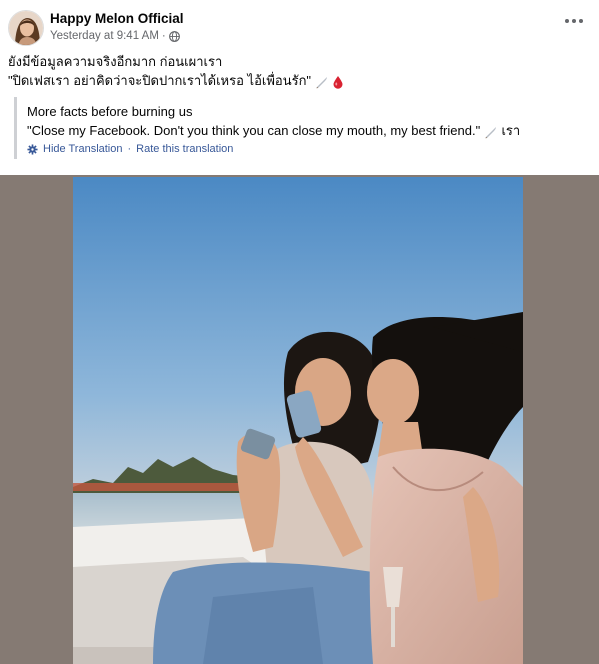 Image resolution: width=599 pixels, height=664 pixels. What do you see at coordinates (83, 149) in the screenshot?
I see `hide-translation-link: Hide Translation` at bounding box center [83, 149].